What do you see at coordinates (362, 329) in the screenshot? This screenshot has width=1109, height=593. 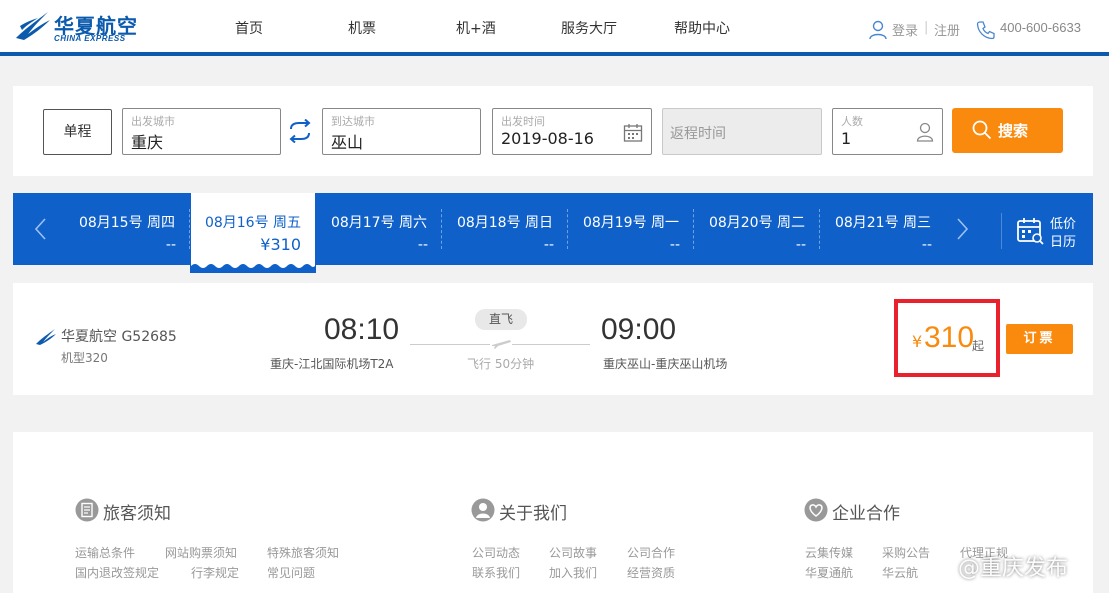 I see `depart-time: 08:10` at bounding box center [362, 329].